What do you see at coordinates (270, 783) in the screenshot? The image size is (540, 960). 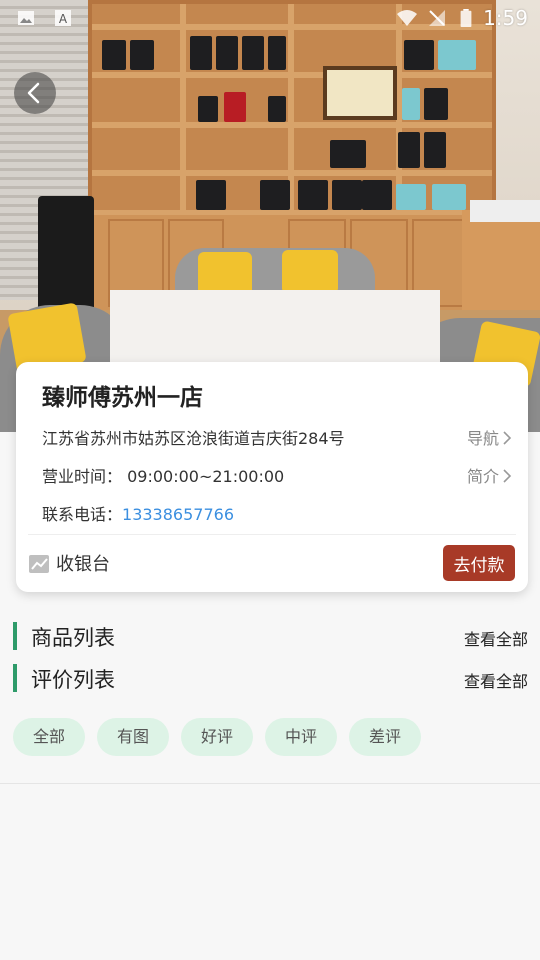 I see `content-divider` at bounding box center [270, 783].